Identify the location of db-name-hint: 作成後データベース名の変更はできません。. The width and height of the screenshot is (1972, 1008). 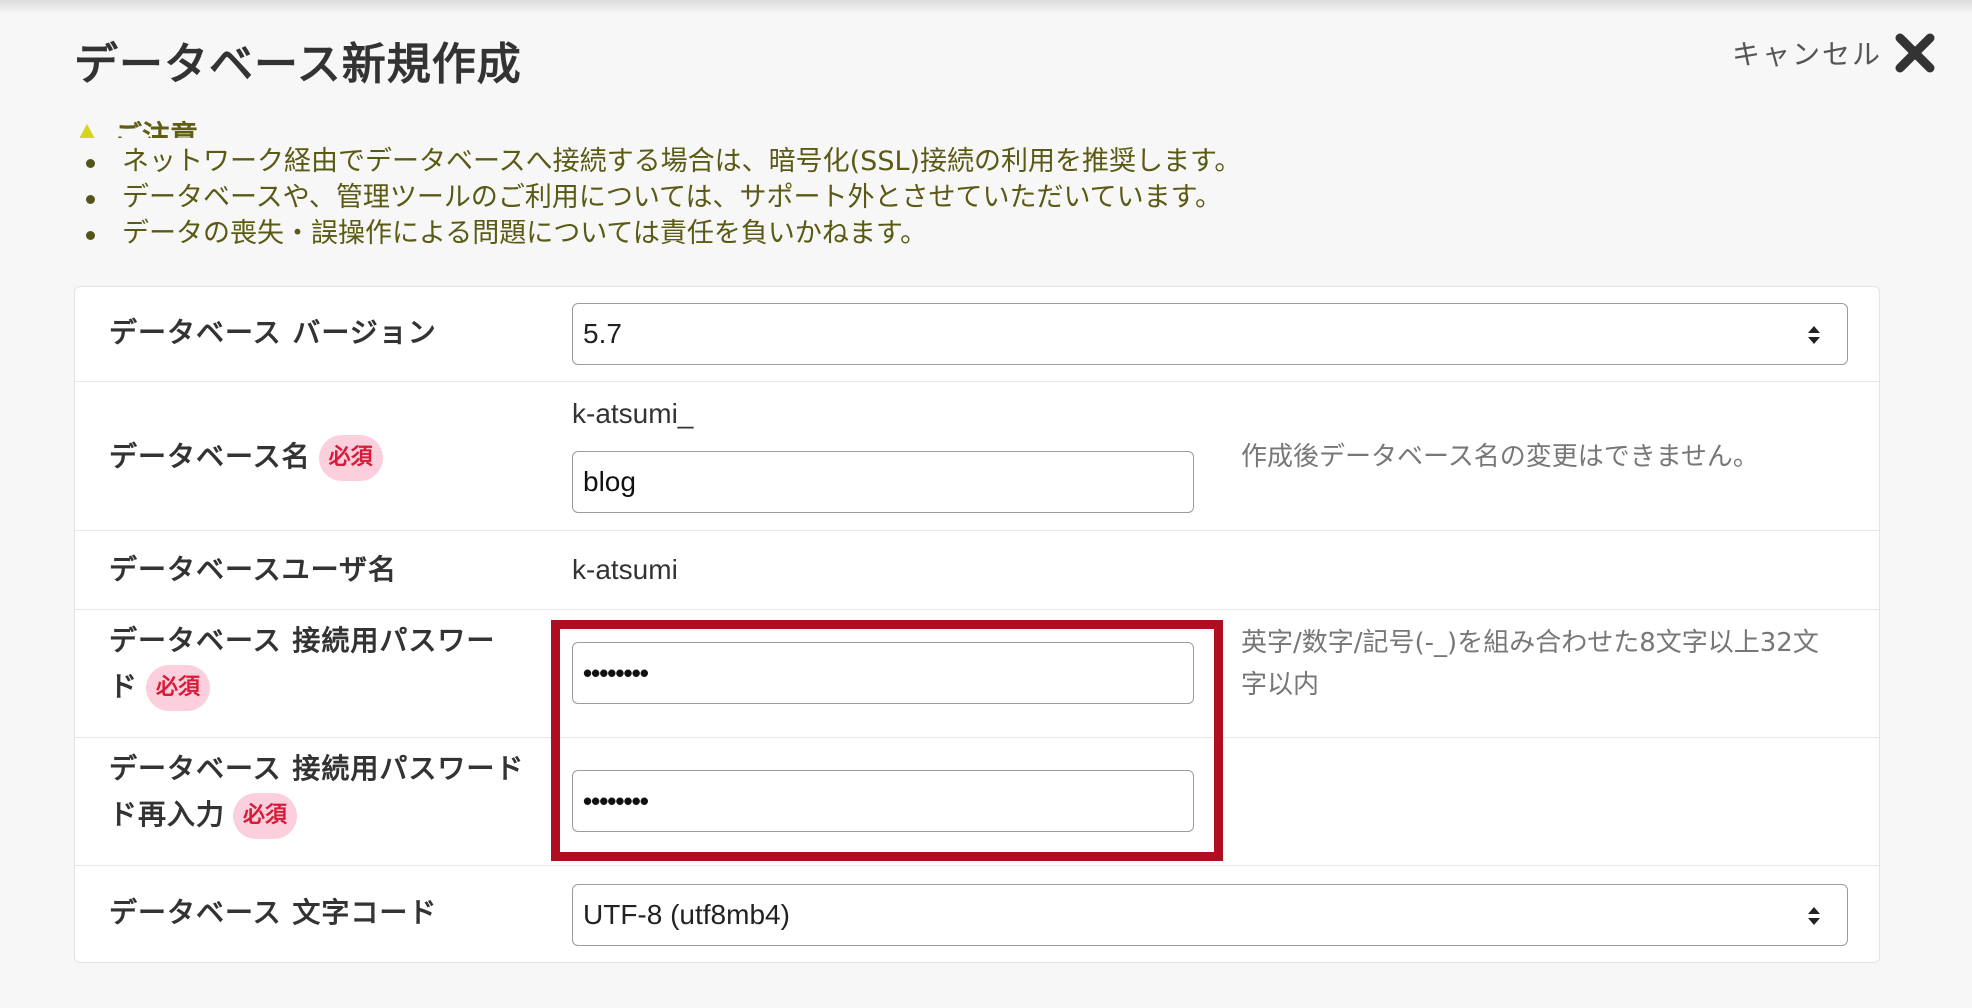
(1500, 457).